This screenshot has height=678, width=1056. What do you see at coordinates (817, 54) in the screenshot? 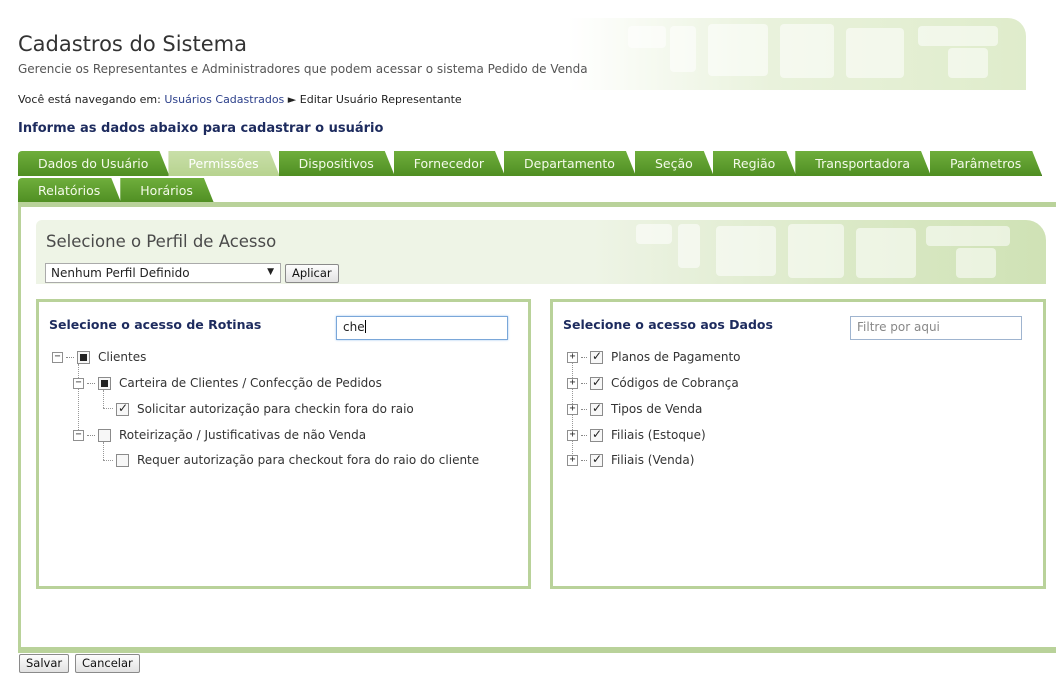
I see `header-decoration` at bounding box center [817, 54].